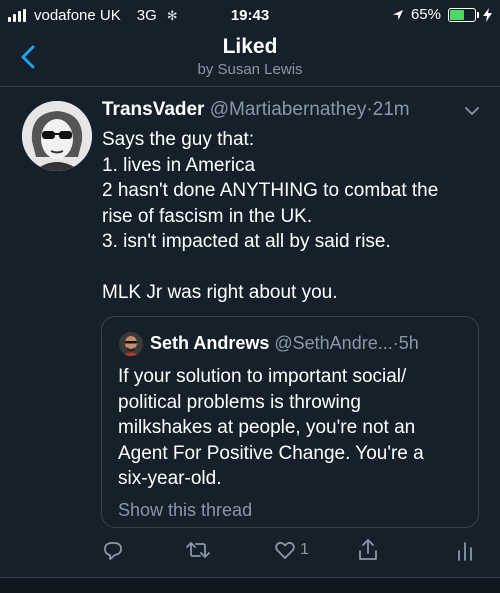  I want to click on quoted-avatar-portrait-icon, so click(131, 344).